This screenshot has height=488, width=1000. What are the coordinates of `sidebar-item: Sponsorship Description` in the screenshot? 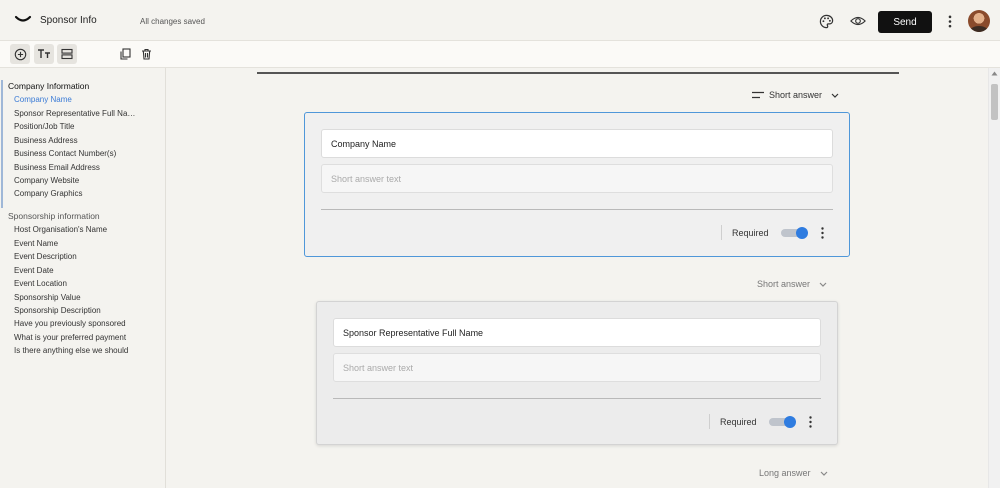 It's located at (76, 310).